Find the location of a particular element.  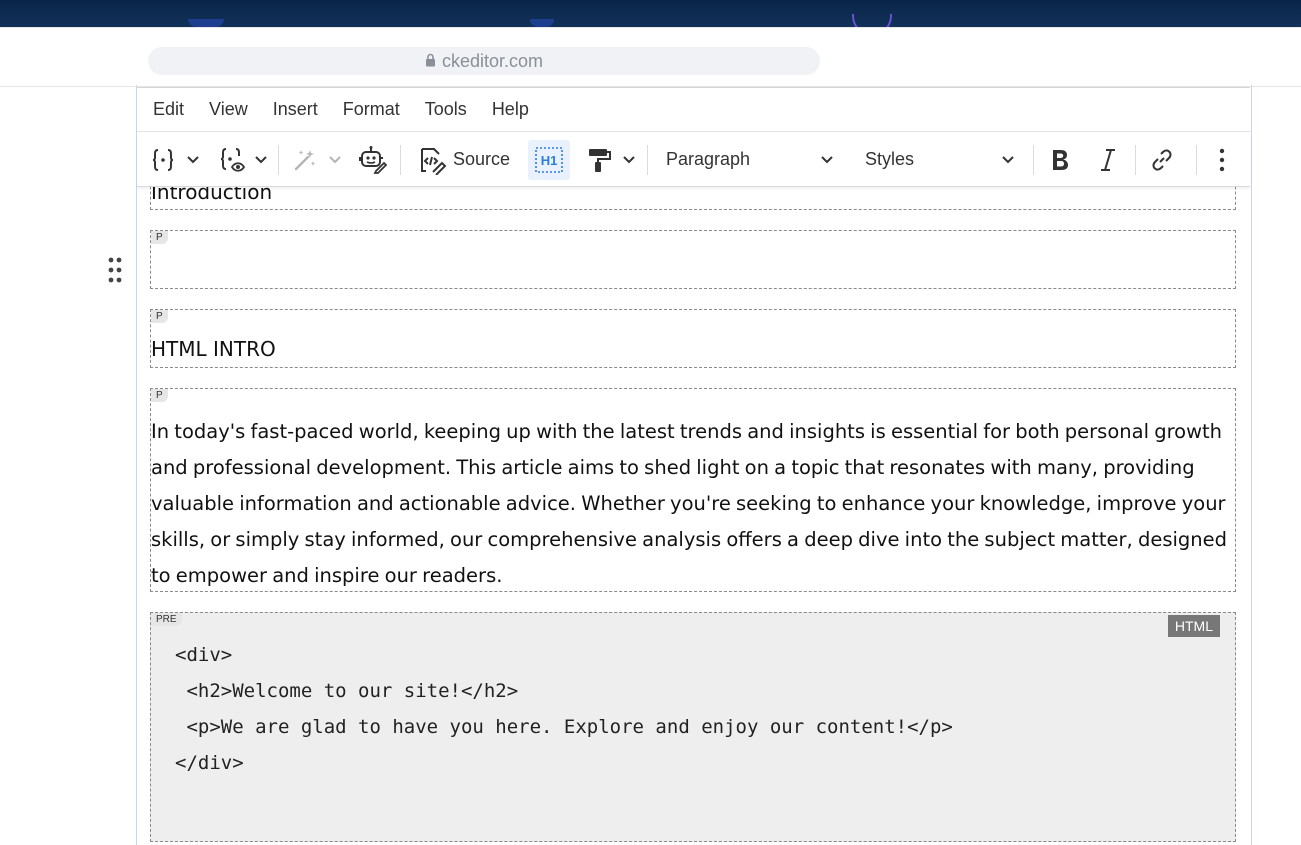

code-language-badge: HTML is located at coordinates (1193, 626).